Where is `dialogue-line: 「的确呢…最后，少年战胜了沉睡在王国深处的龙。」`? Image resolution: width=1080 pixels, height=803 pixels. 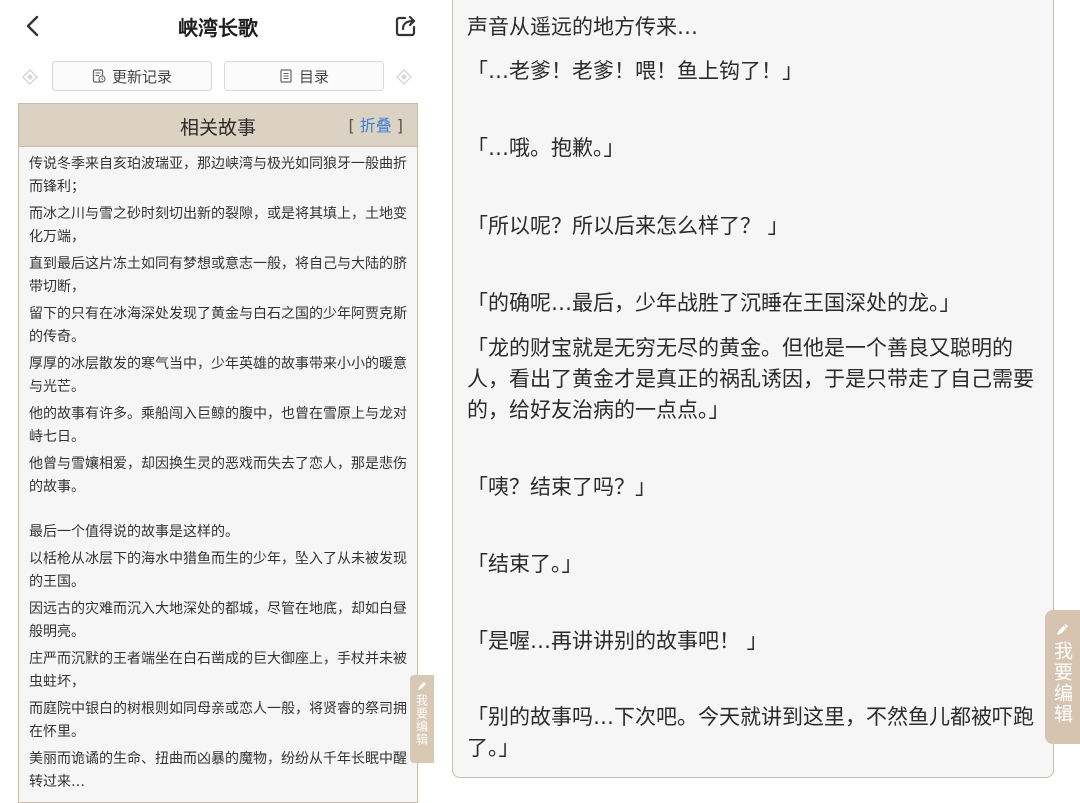 dialogue-line: 「的确呢…最后，少年战胜了沉睡在王国深处的龙。」 is located at coordinates (714, 303).